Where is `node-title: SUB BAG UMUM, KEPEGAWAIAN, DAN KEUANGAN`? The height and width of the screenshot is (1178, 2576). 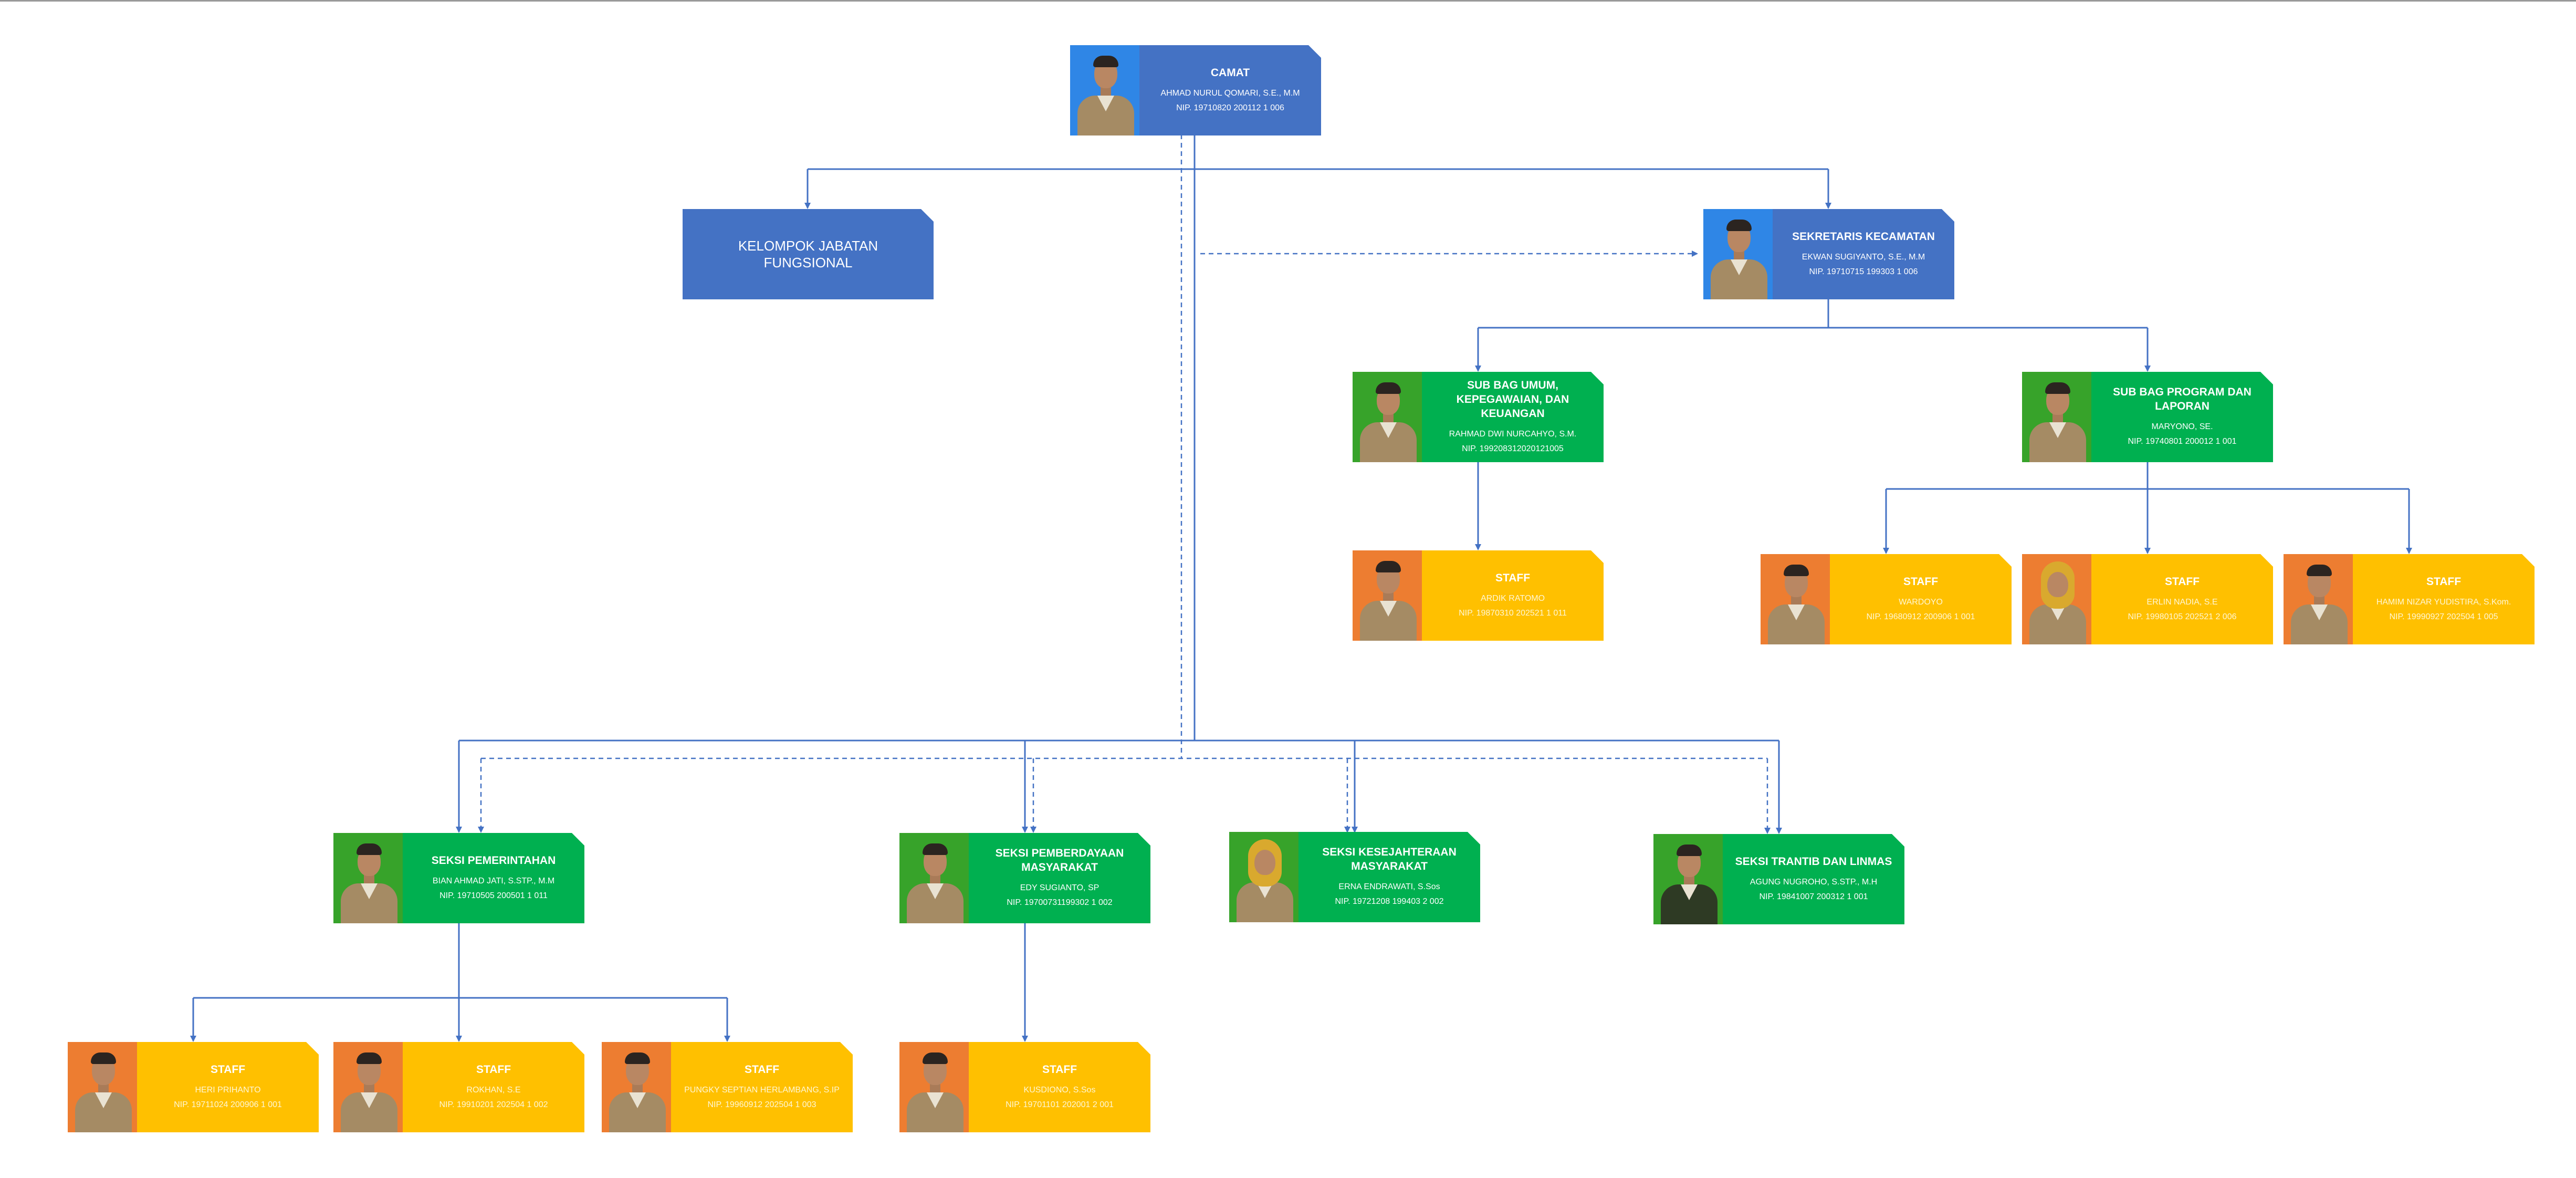
node-title: SUB BAG UMUM, KEPEGAWAIAN, DAN KEUANGAN is located at coordinates (1513, 399).